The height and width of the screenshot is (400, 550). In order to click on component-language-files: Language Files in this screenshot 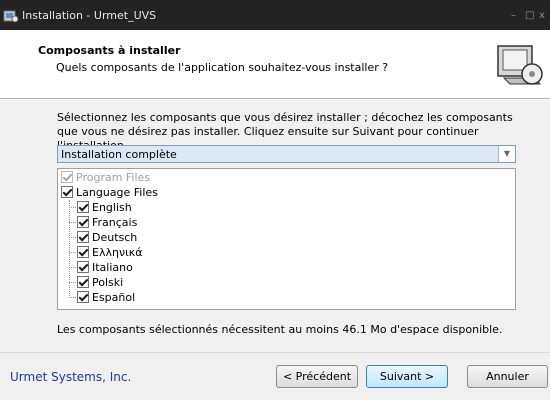, I will do `click(109, 192)`.